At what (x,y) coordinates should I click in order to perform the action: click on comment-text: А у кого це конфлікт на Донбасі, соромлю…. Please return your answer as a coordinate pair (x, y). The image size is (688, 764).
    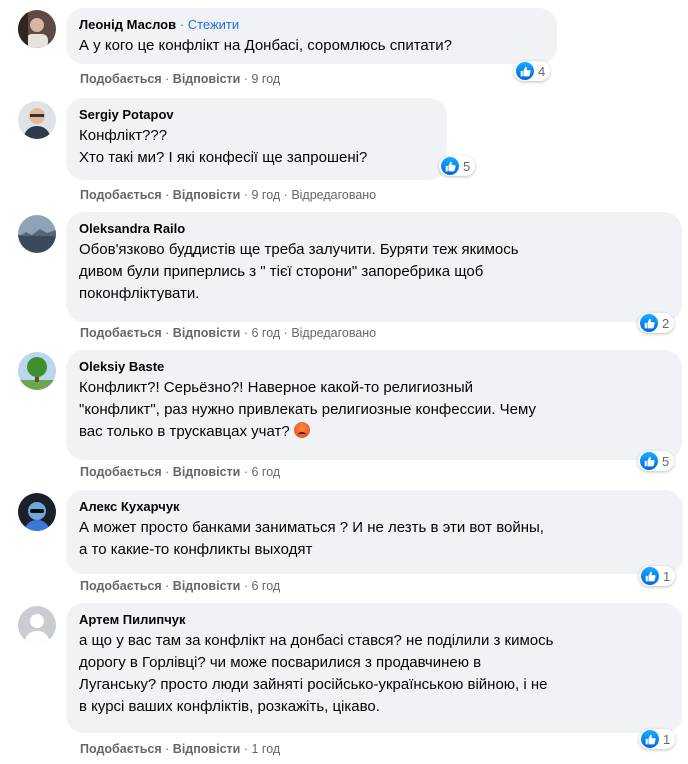
    Looking at the image, I should click on (266, 45).